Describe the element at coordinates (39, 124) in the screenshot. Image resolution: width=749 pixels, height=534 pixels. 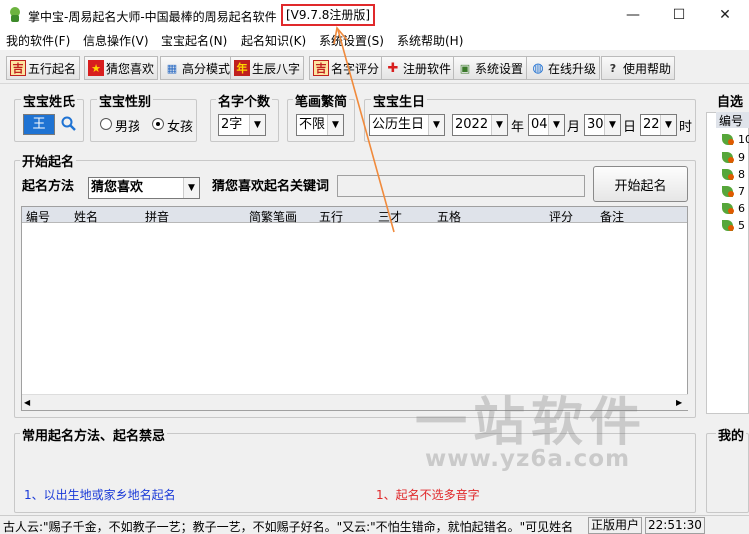
I see `surname-input: 王` at that location.